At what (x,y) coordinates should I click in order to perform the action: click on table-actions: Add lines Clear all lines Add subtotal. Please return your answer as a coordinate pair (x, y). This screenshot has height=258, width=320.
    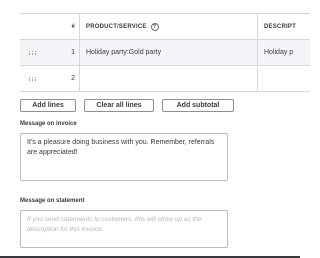
    Looking at the image, I should click on (127, 105).